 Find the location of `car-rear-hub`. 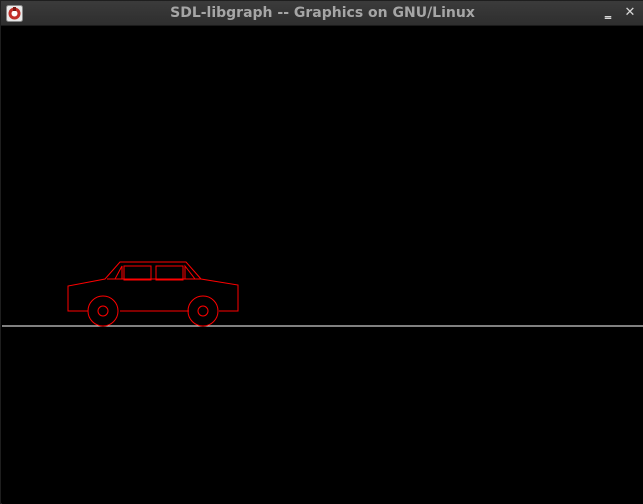

car-rear-hub is located at coordinates (203, 311).